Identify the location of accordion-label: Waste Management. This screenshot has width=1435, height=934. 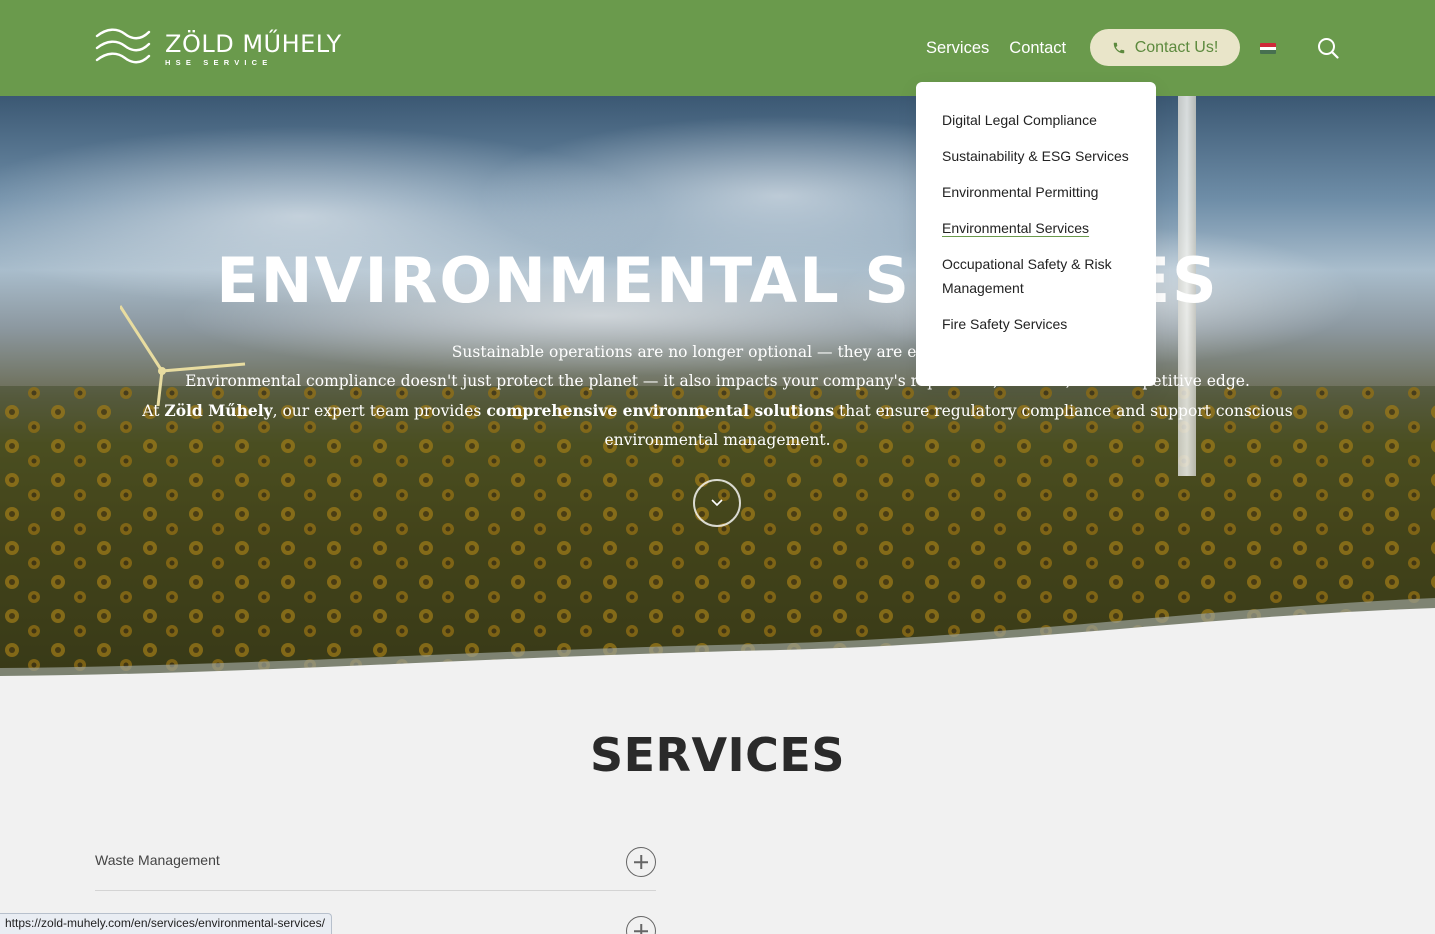
(157, 860).